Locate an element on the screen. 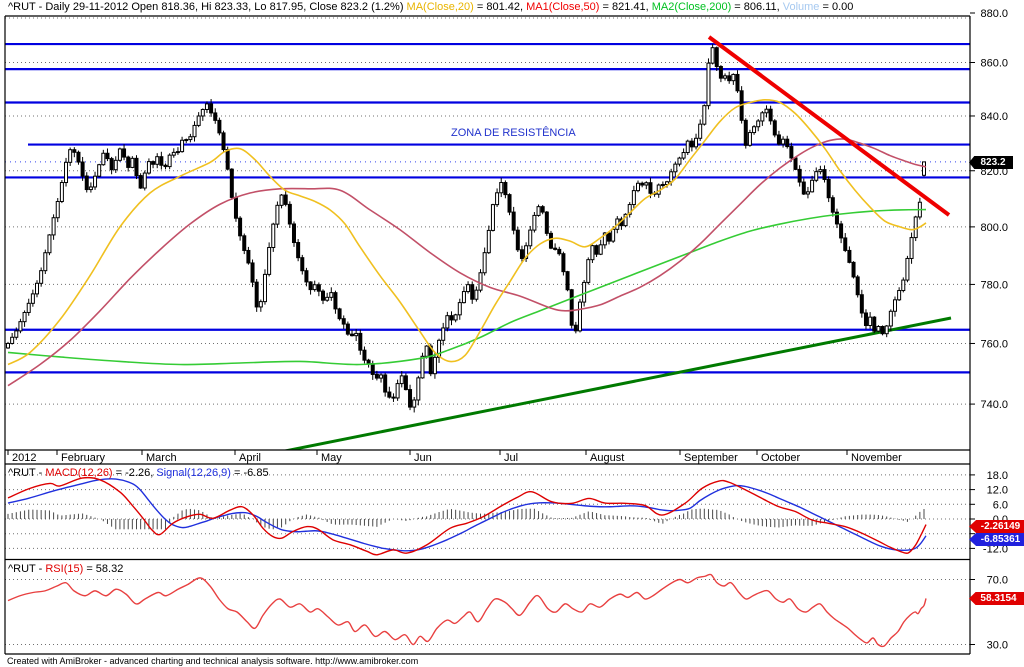 The image size is (1024, 667). svg-text: 30.0 is located at coordinates (997, 646).